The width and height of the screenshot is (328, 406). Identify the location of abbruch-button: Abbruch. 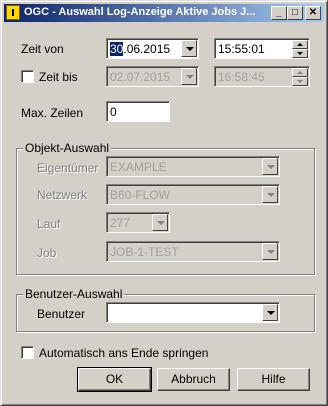
(193, 379).